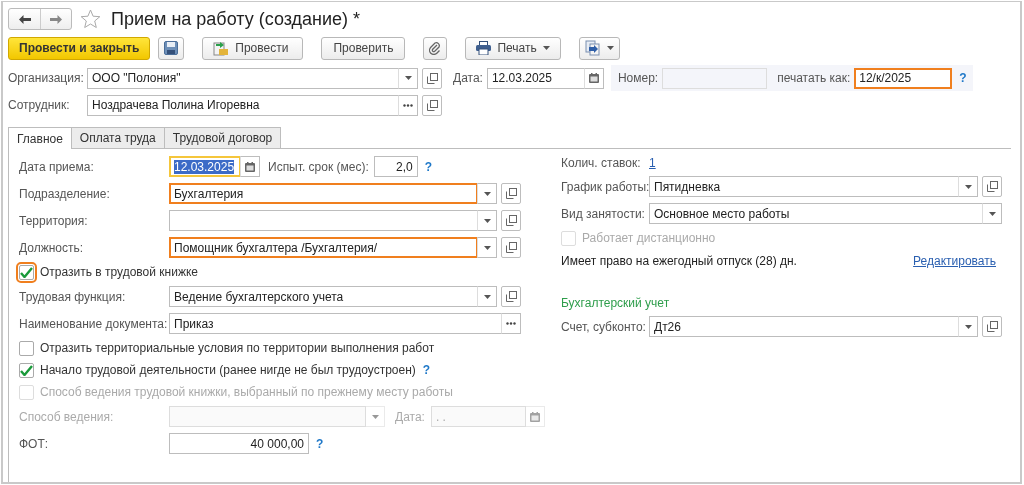 The width and height of the screenshot is (1024, 485). Describe the element at coordinates (484, 48) in the screenshot. I see `printer-icon` at that location.